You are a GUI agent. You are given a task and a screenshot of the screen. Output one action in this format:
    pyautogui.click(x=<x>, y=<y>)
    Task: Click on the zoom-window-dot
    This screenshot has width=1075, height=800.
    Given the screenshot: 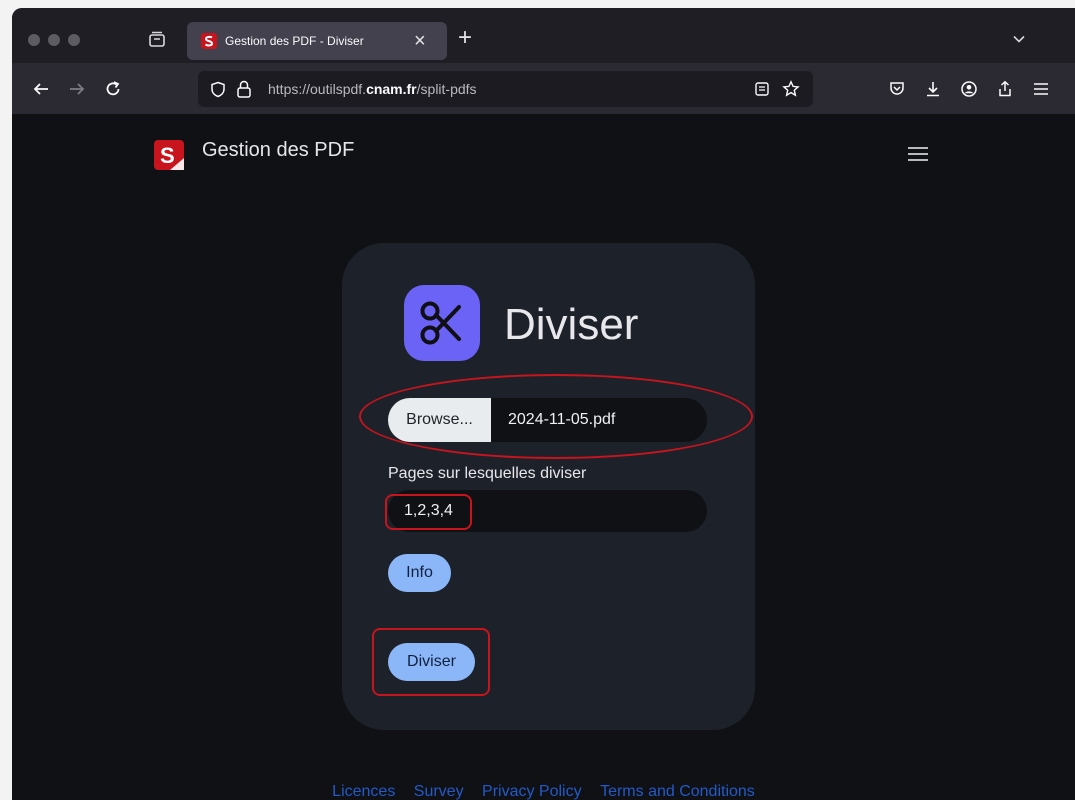 What is the action you would take?
    pyautogui.click(x=74, y=40)
    